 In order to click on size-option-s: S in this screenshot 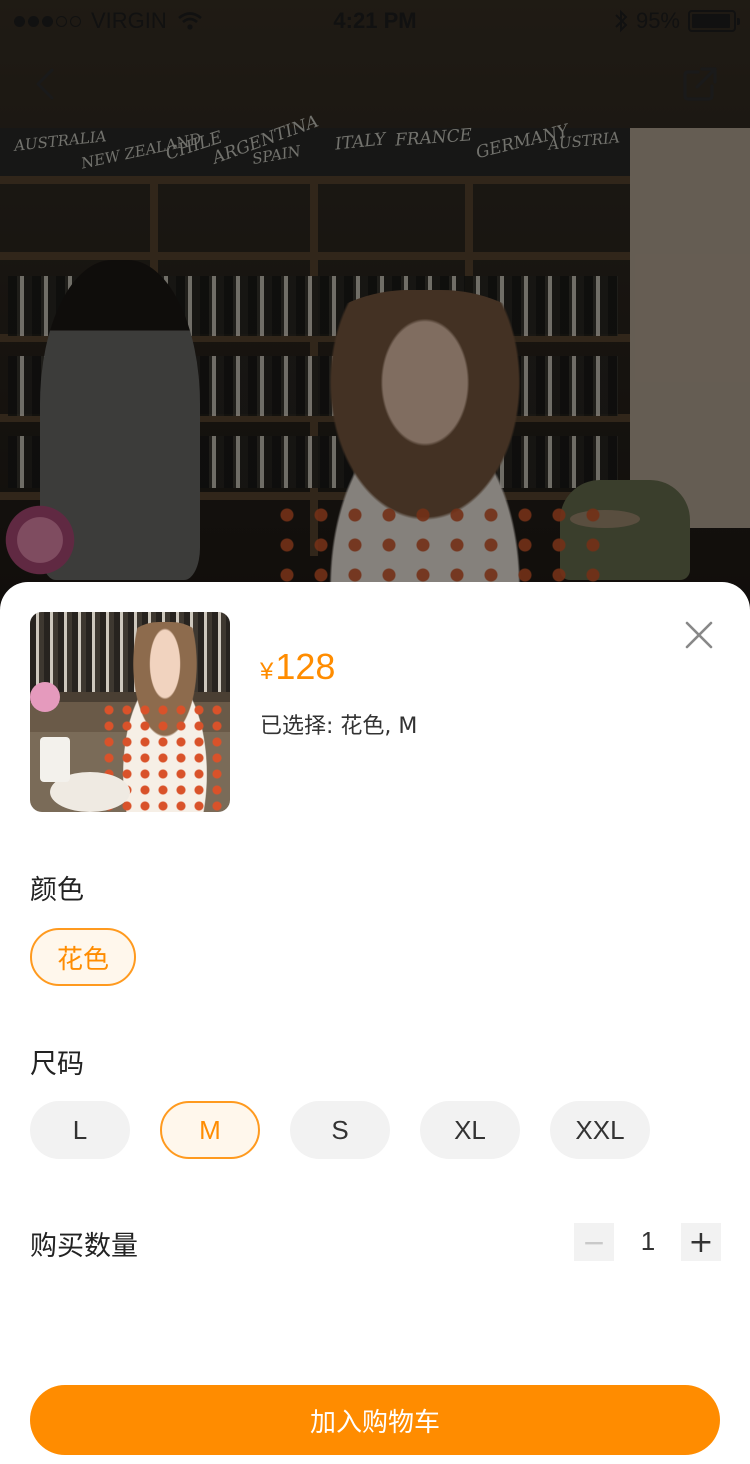, I will do `click(340, 1130)`.